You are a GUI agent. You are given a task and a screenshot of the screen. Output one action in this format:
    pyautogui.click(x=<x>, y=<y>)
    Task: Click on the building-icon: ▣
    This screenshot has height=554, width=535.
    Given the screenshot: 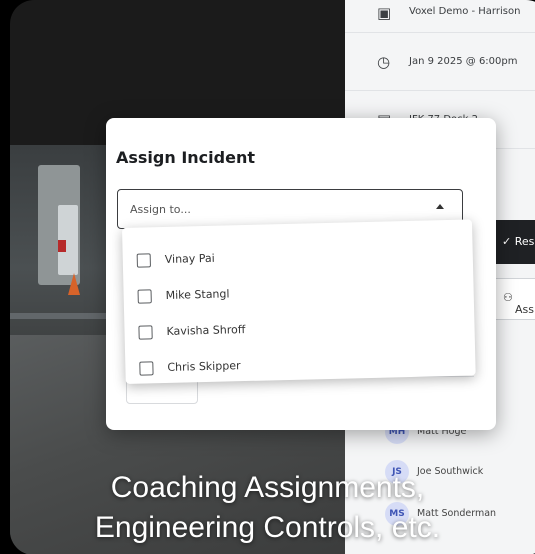 What is the action you would take?
    pyautogui.click(x=384, y=13)
    